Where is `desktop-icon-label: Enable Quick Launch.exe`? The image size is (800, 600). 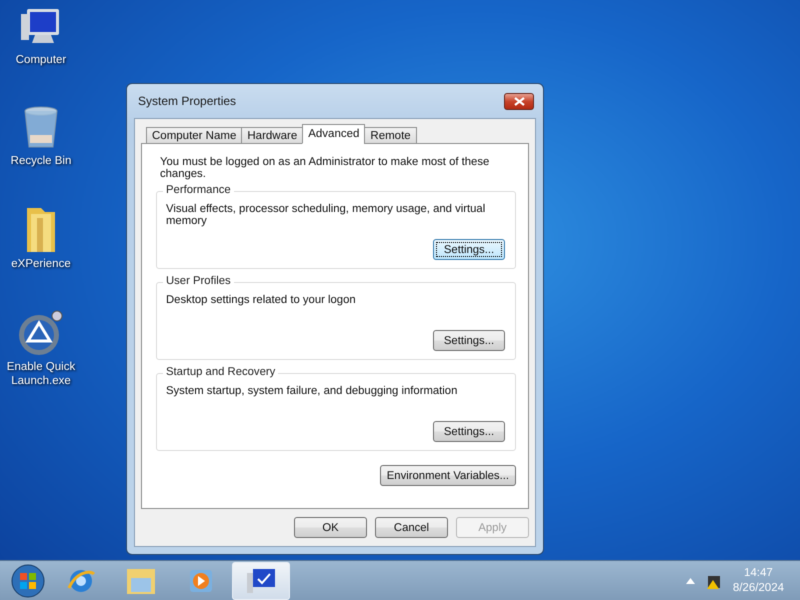
desktop-icon-label: Enable Quick Launch.exe is located at coordinates (41, 374).